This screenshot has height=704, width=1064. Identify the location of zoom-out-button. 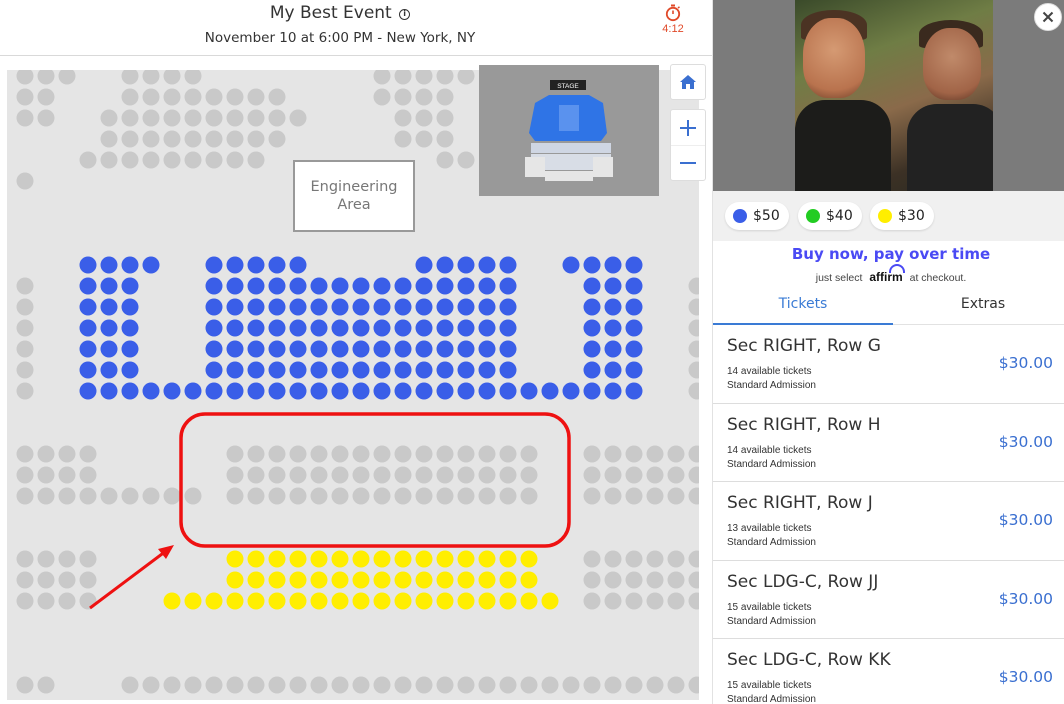
(688, 162).